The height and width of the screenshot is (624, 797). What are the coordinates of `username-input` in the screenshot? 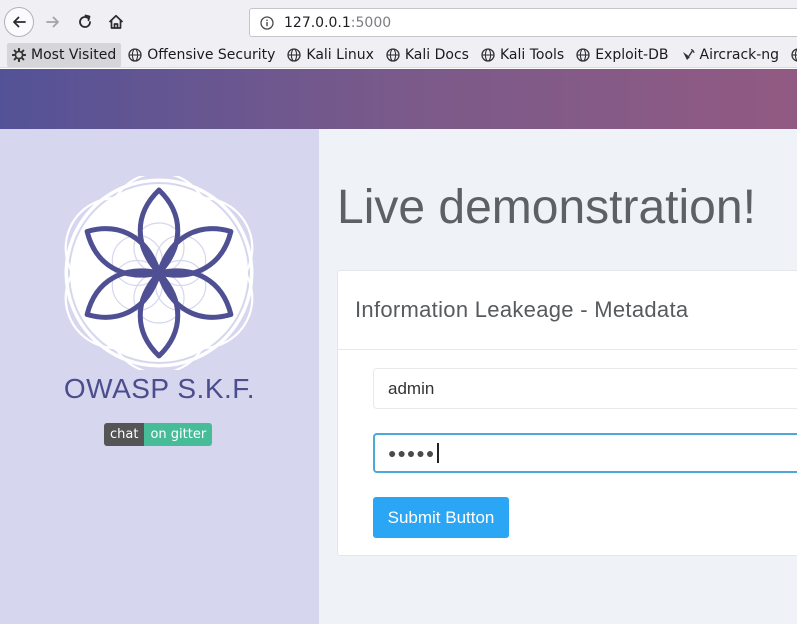 It's located at (585, 388).